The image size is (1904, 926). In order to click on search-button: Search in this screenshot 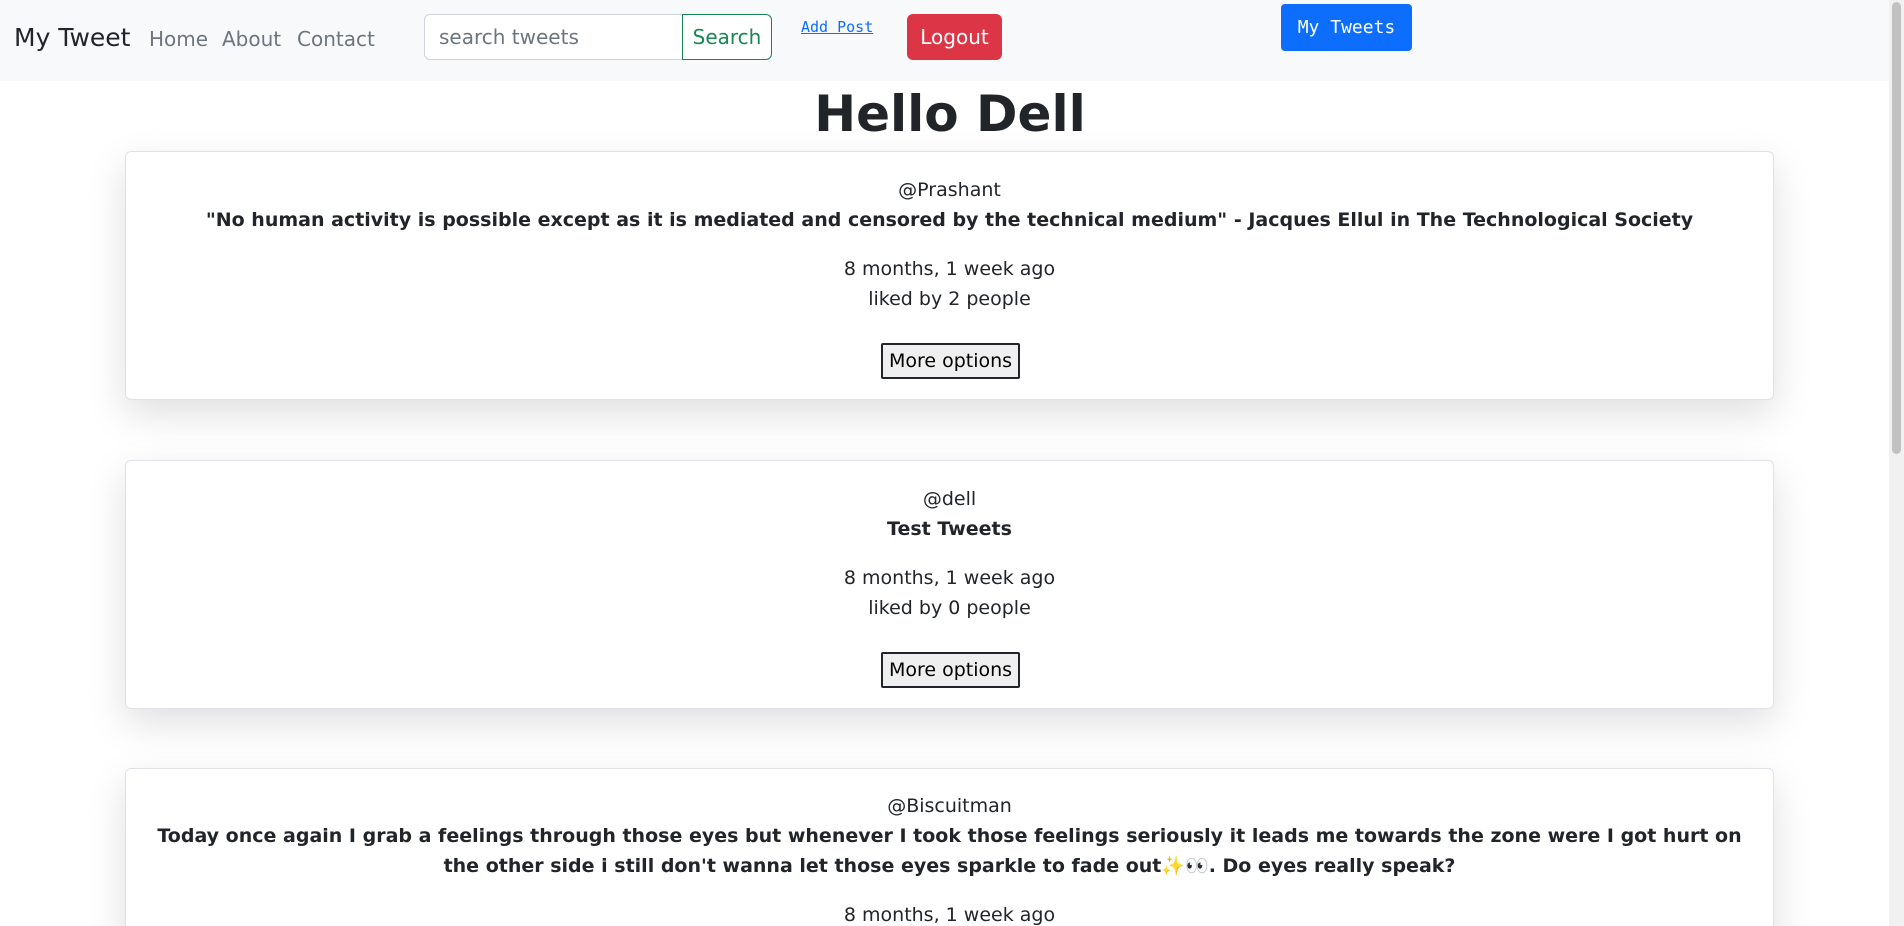, I will do `click(727, 37)`.